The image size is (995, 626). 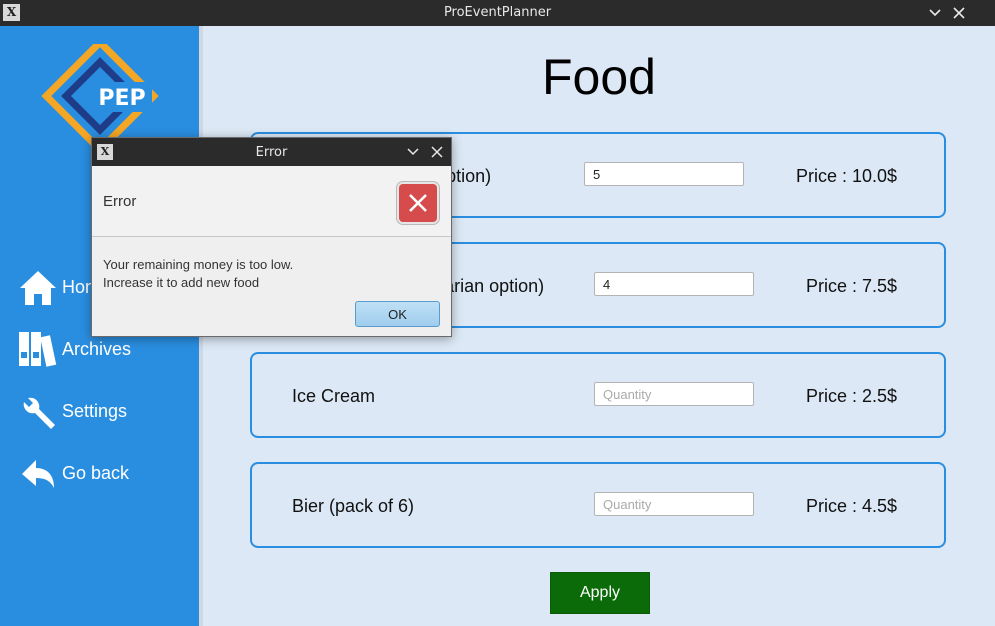 I want to click on window-titlebar: X ProEventPlanner, so click(x=497, y=13).